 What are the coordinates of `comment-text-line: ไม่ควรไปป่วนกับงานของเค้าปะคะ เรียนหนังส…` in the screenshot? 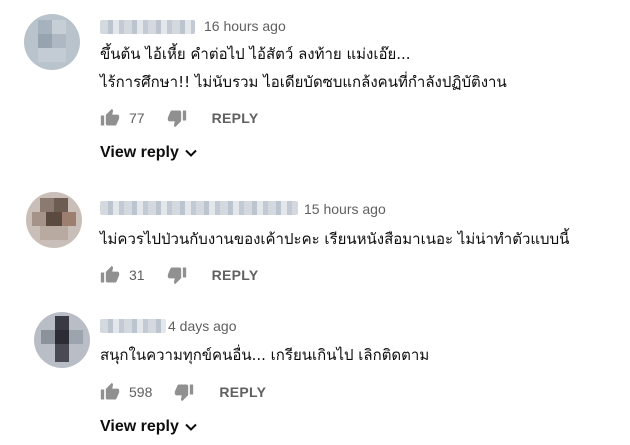 It's located at (335, 239).